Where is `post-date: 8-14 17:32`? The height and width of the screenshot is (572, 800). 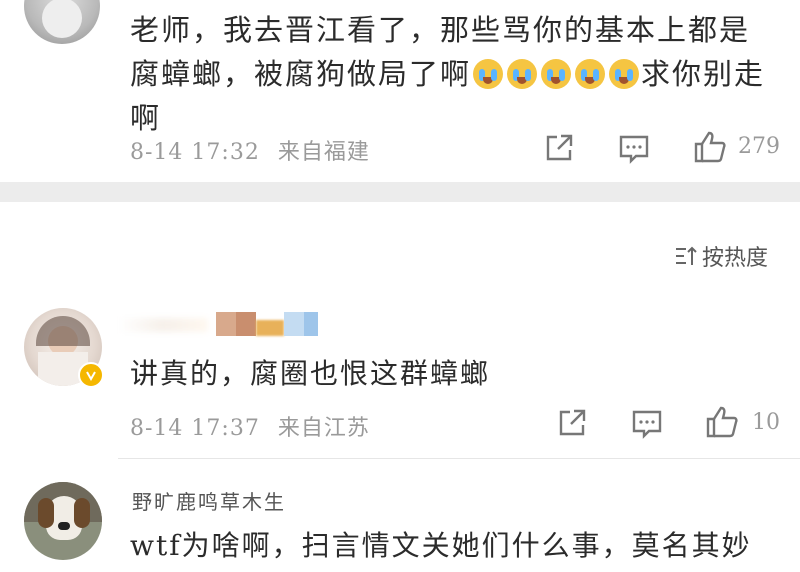
post-date: 8-14 17:32 is located at coordinates (195, 152).